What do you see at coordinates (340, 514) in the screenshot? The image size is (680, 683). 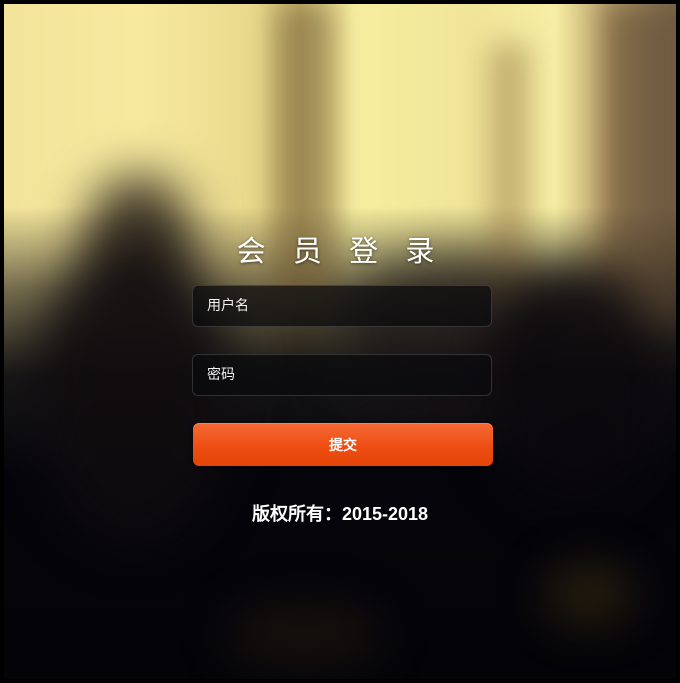 I see `copyright-text: 版权所有：2015-2018` at bounding box center [340, 514].